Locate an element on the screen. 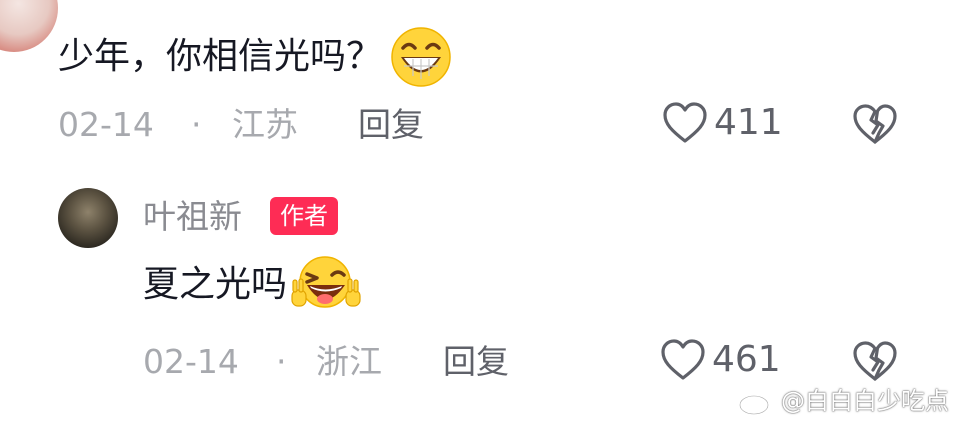 The height and width of the screenshot is (422, 957). commenter-avatar is located at coordinates (29, 26).